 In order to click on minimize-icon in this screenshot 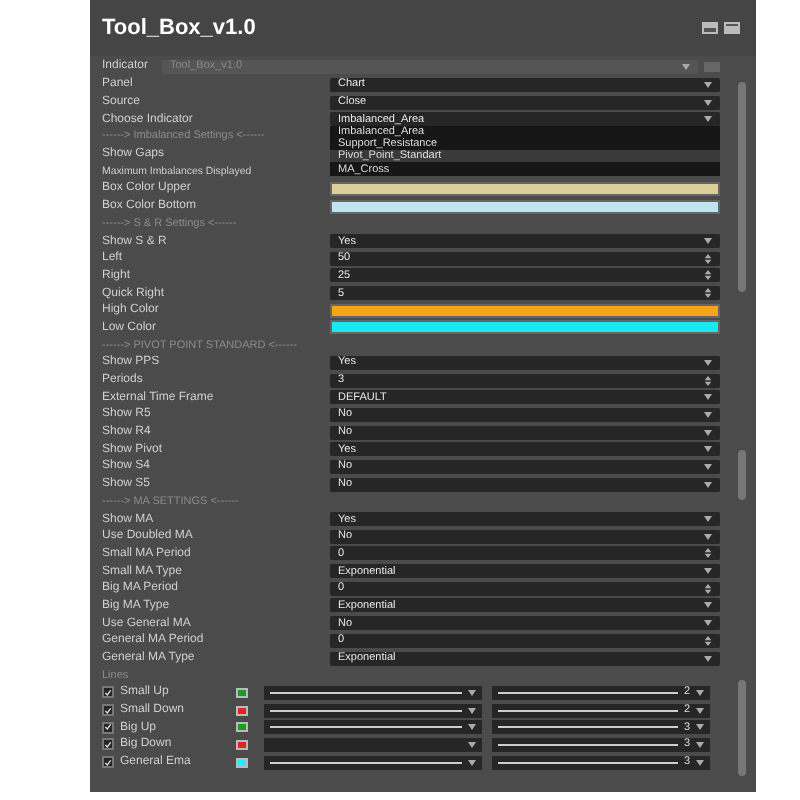, I will do `click(710, 28)`.